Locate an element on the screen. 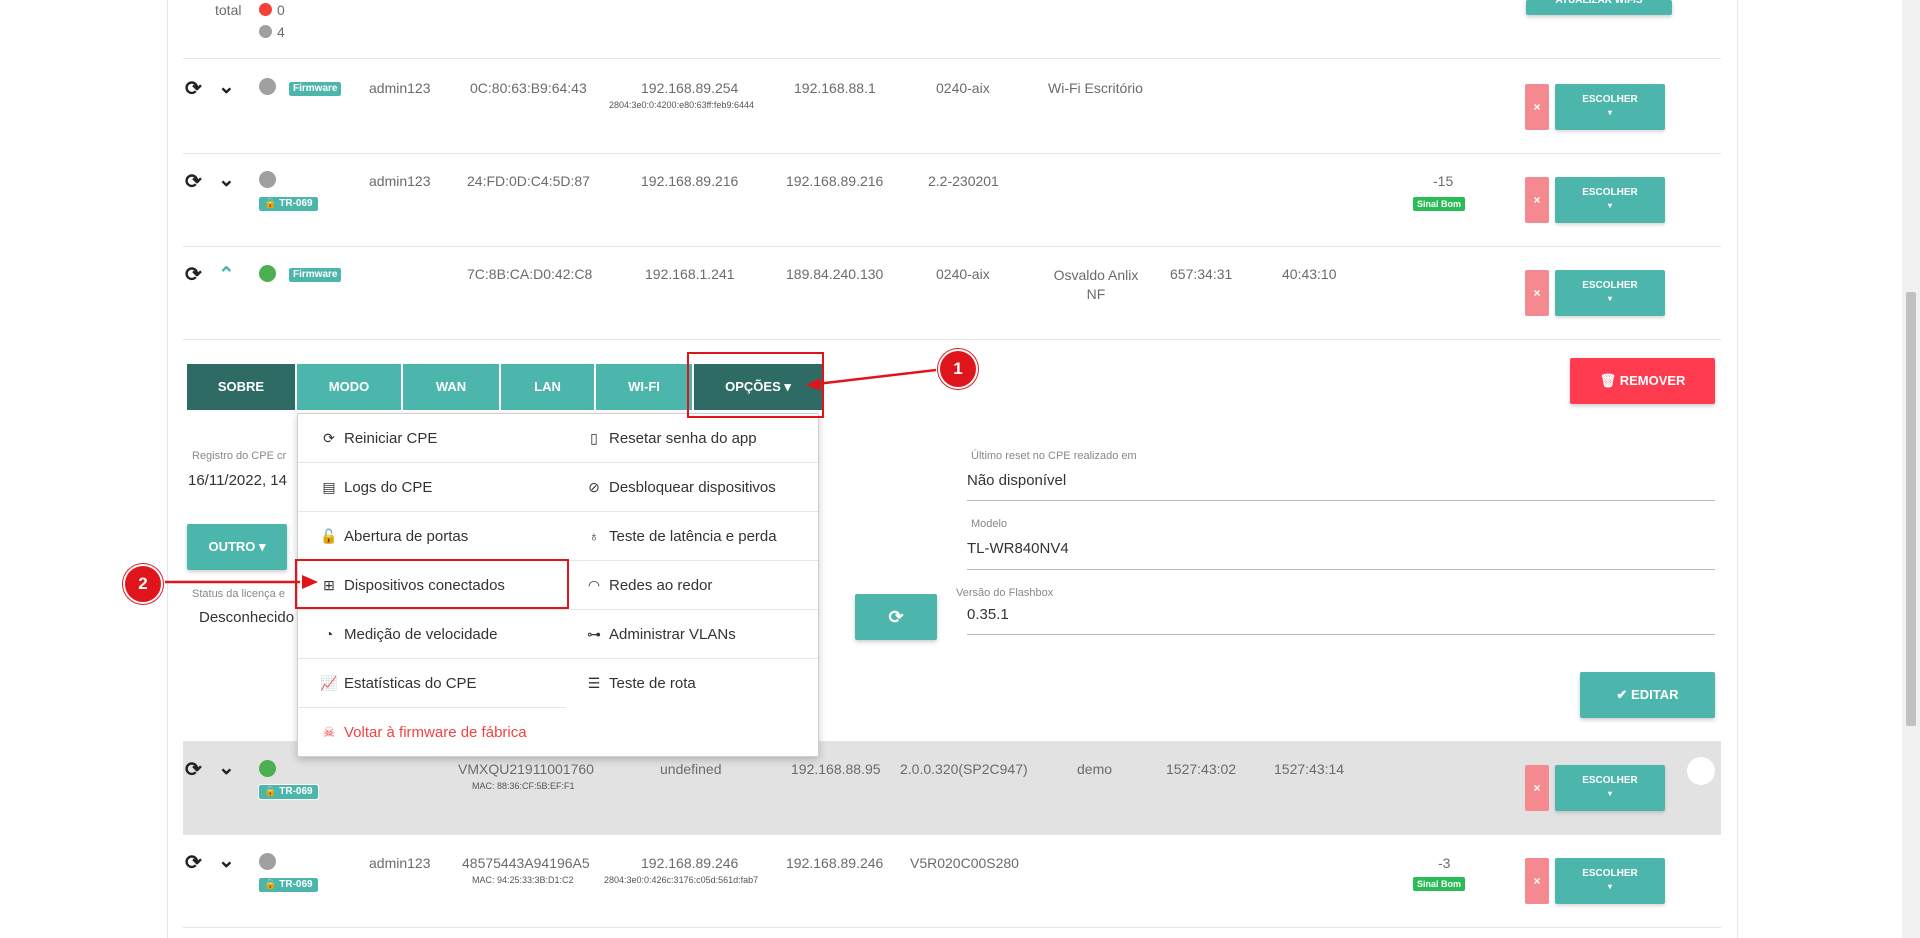 The height and width of the screenshot is (938, 1920). callout-badge-2: 2 is located at coordinates (143, 584).